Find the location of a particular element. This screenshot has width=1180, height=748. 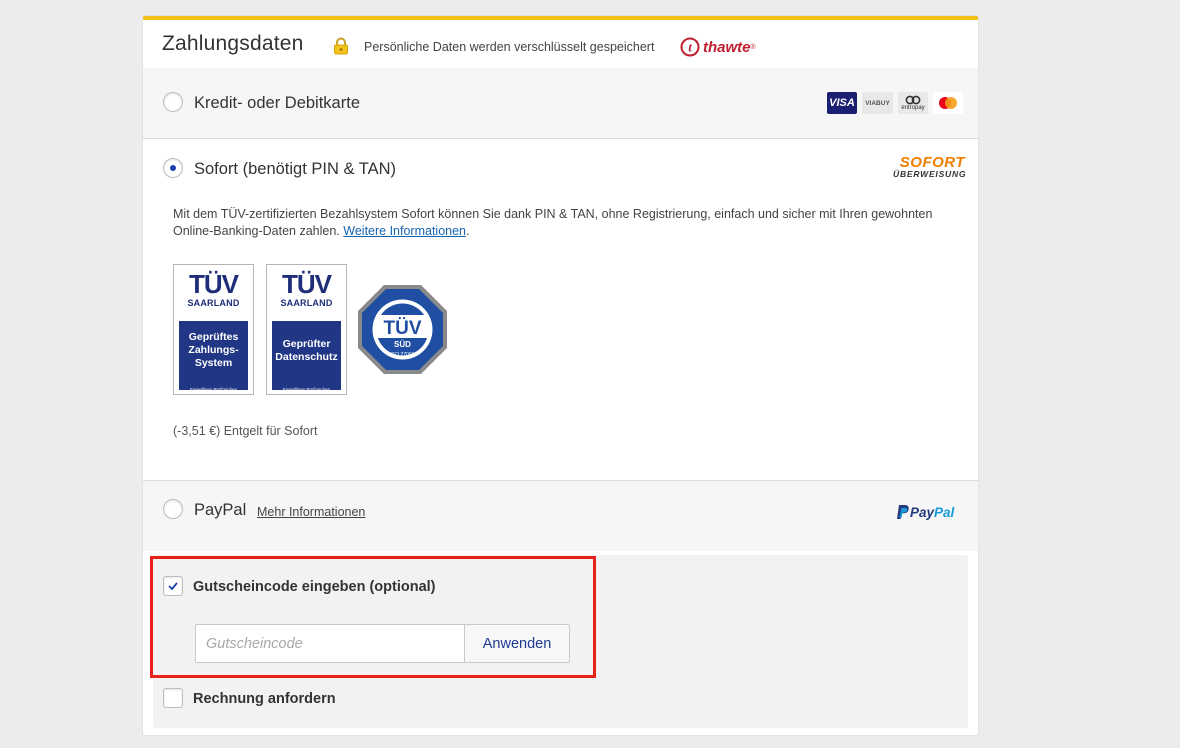

tuv-badge-line1: Geprüfter is located at coordinates (306, 343).